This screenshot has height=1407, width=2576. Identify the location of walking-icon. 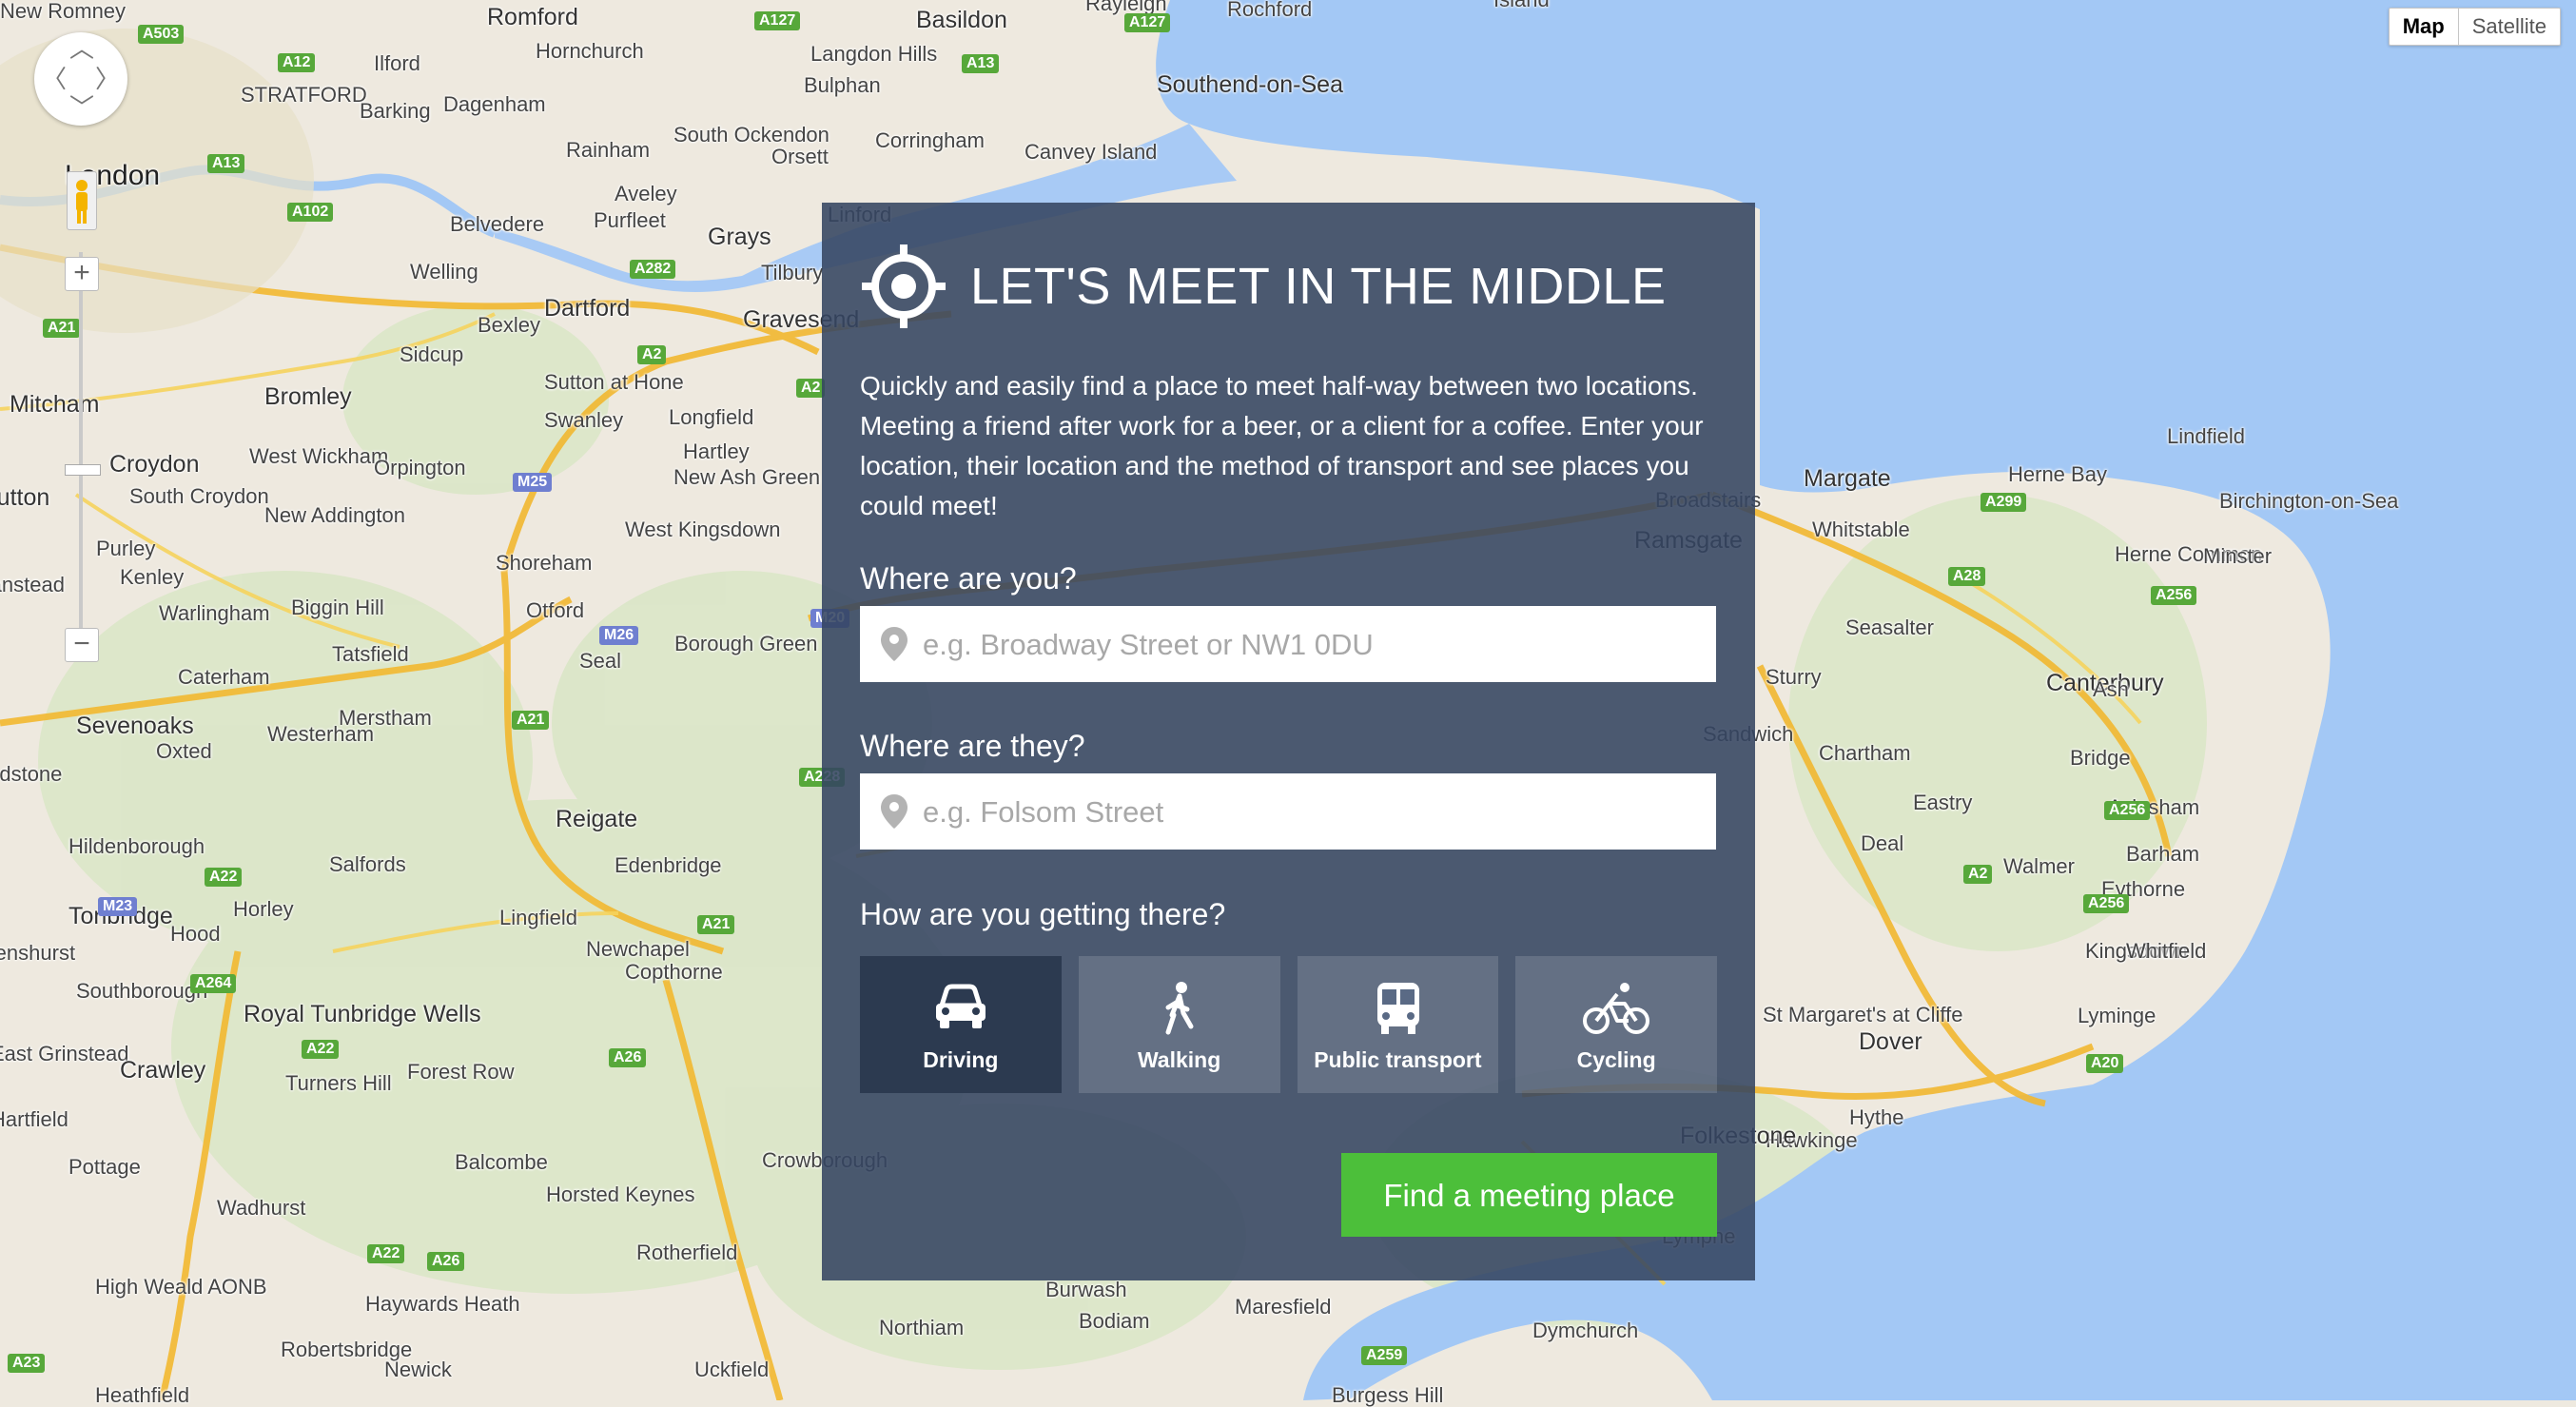
(1180, 1009).